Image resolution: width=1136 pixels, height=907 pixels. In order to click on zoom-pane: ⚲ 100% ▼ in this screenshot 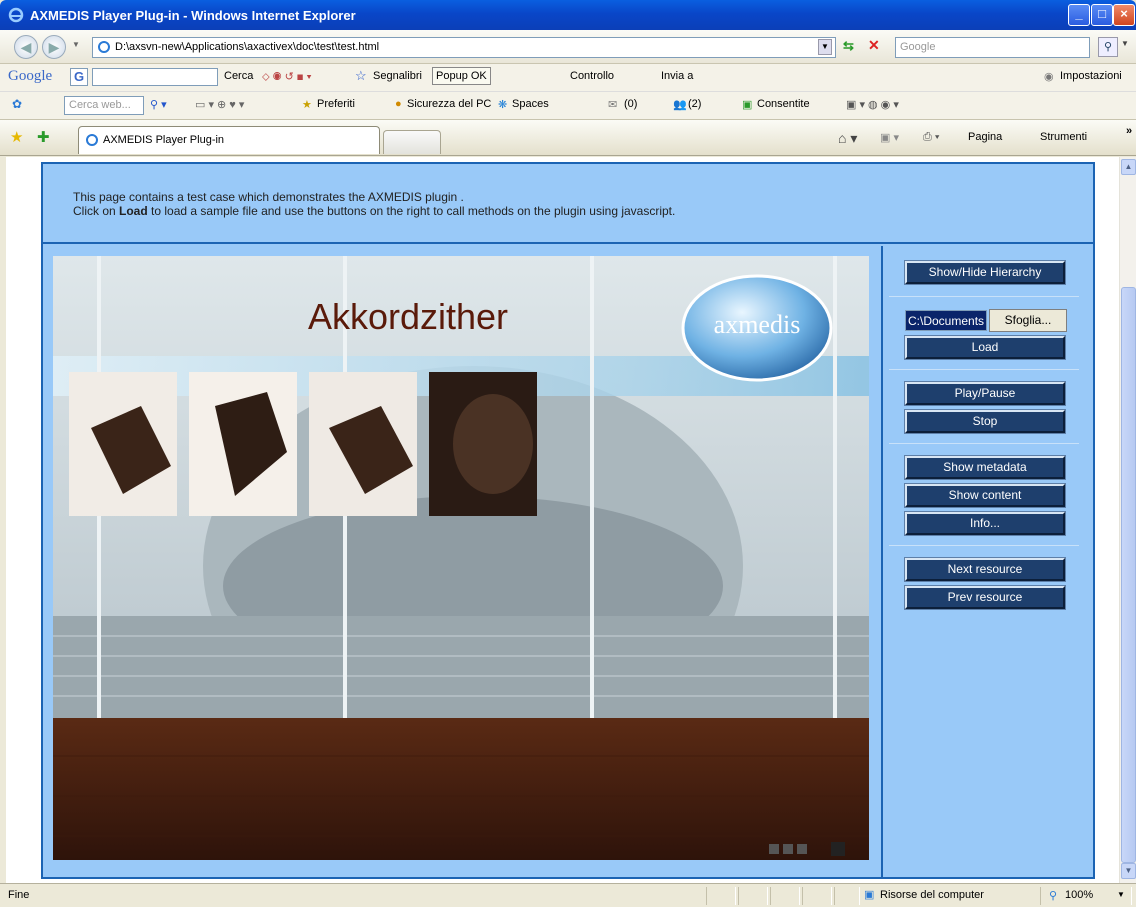, I will do `click(1086, 896)`.